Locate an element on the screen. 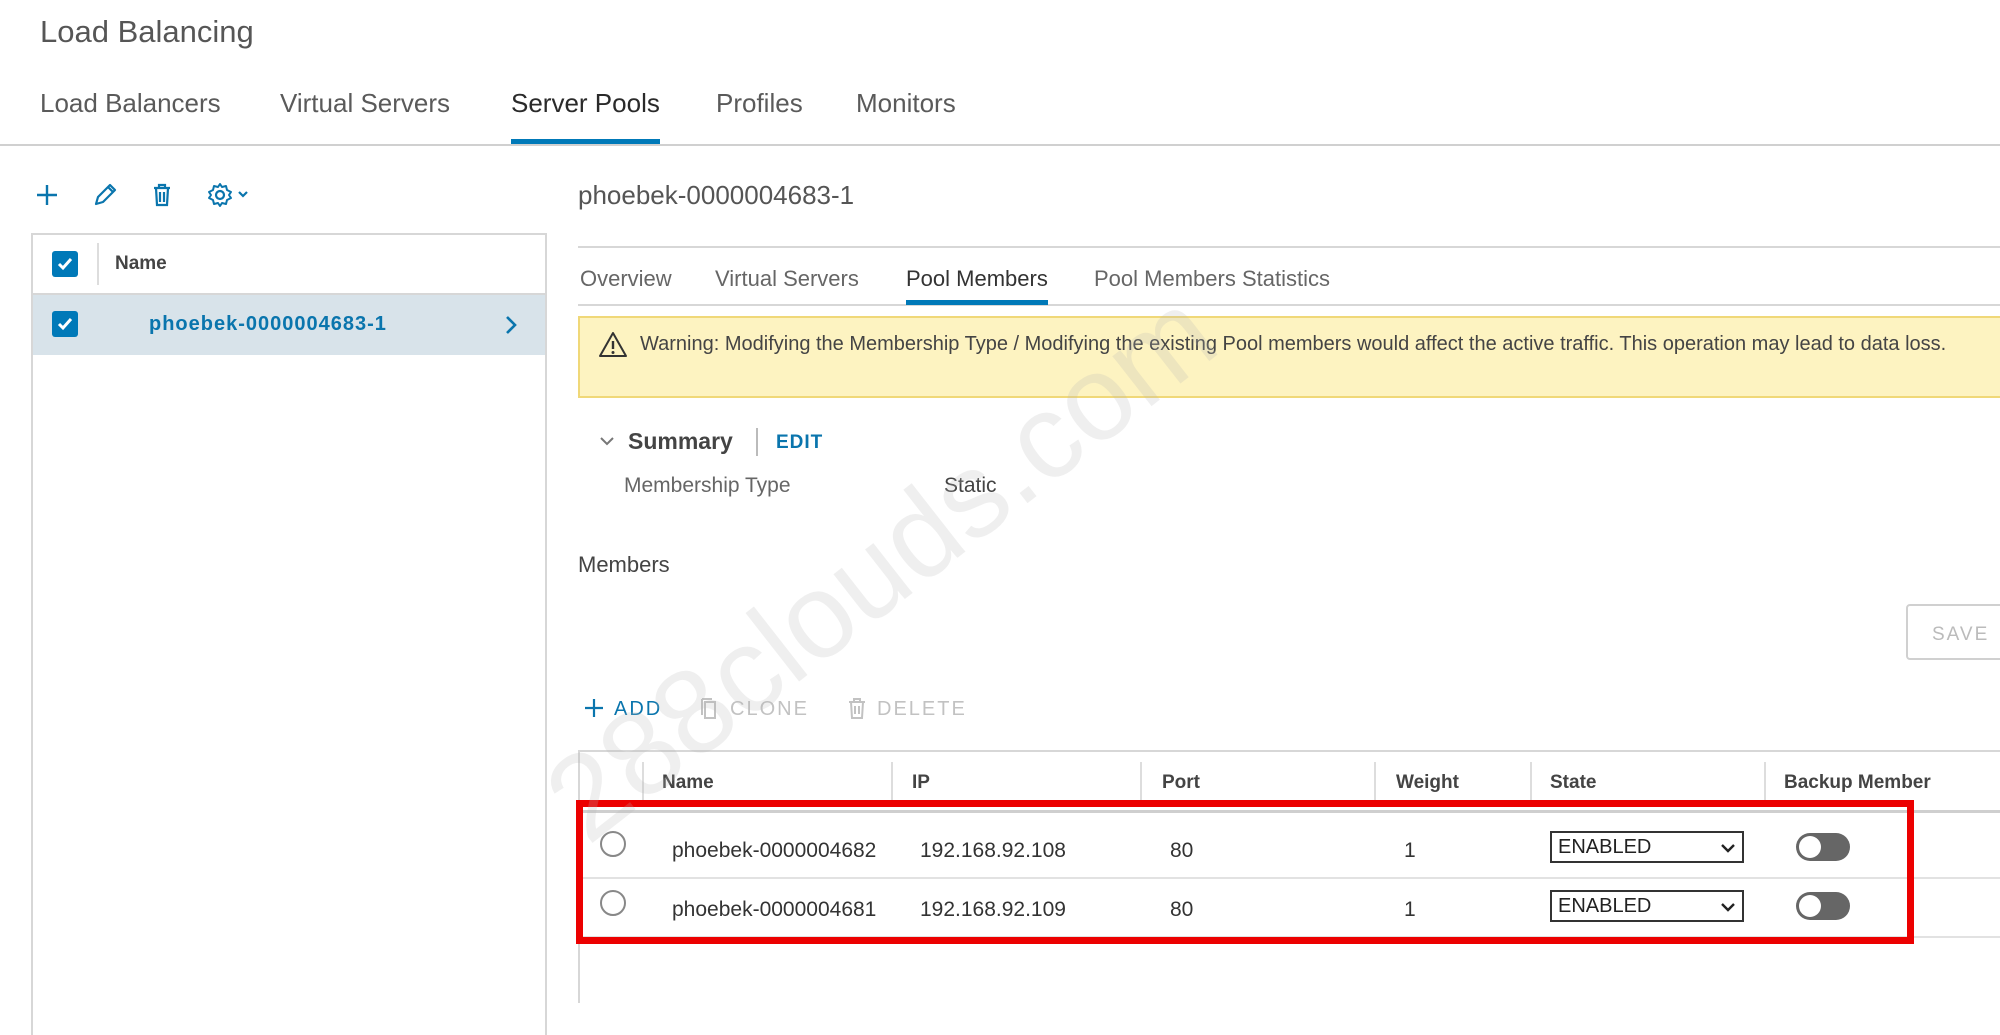 The height and width of the screenshot is (1035, 2000). tab-virtual-servers-detail: Virtual Servers is located at coordinates (787, 283).